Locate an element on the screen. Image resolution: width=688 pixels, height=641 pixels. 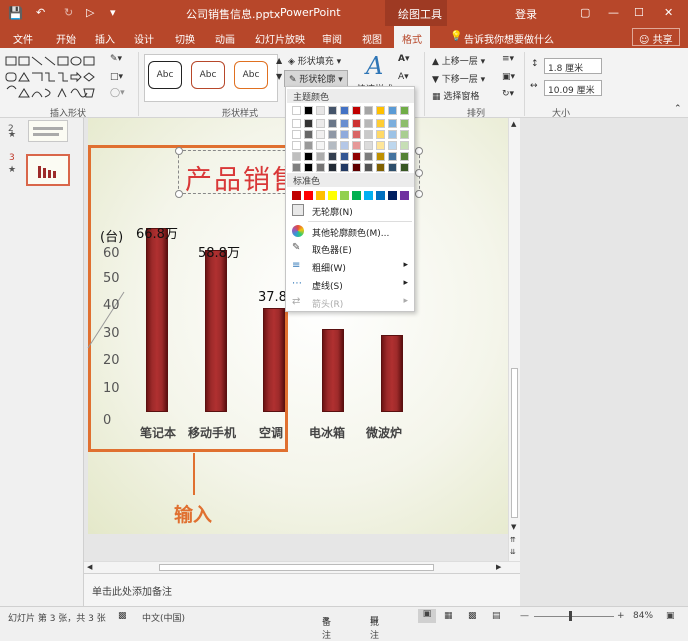
merge-shapes-icon: ◯▾ is located at coordinates (117, 93).